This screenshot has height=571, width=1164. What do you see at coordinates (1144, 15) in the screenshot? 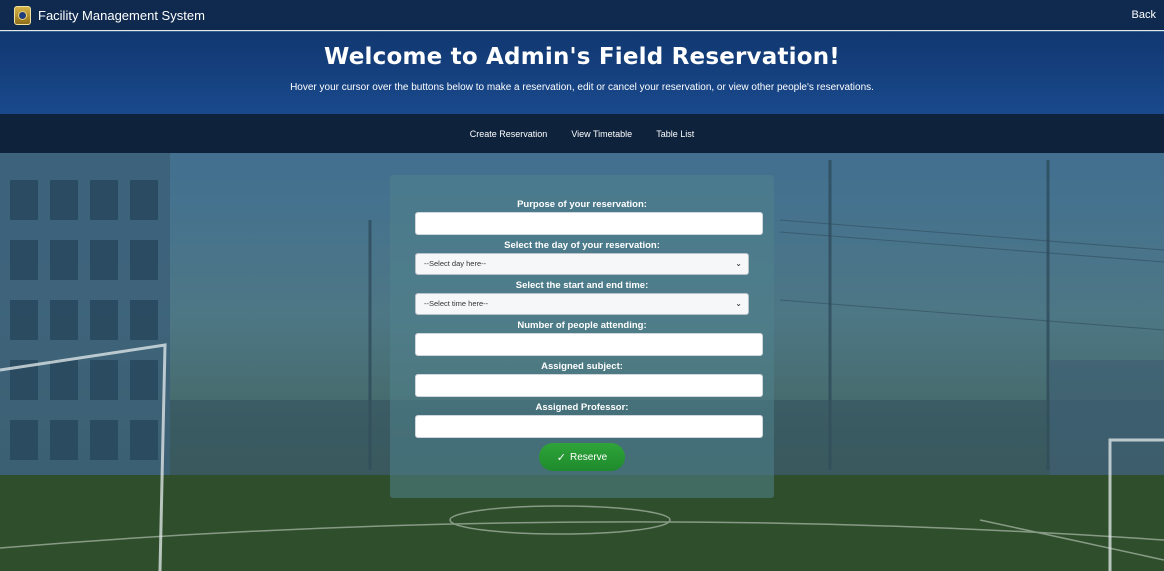
I see `back-link: Back` at bounding box center [1144, 15].